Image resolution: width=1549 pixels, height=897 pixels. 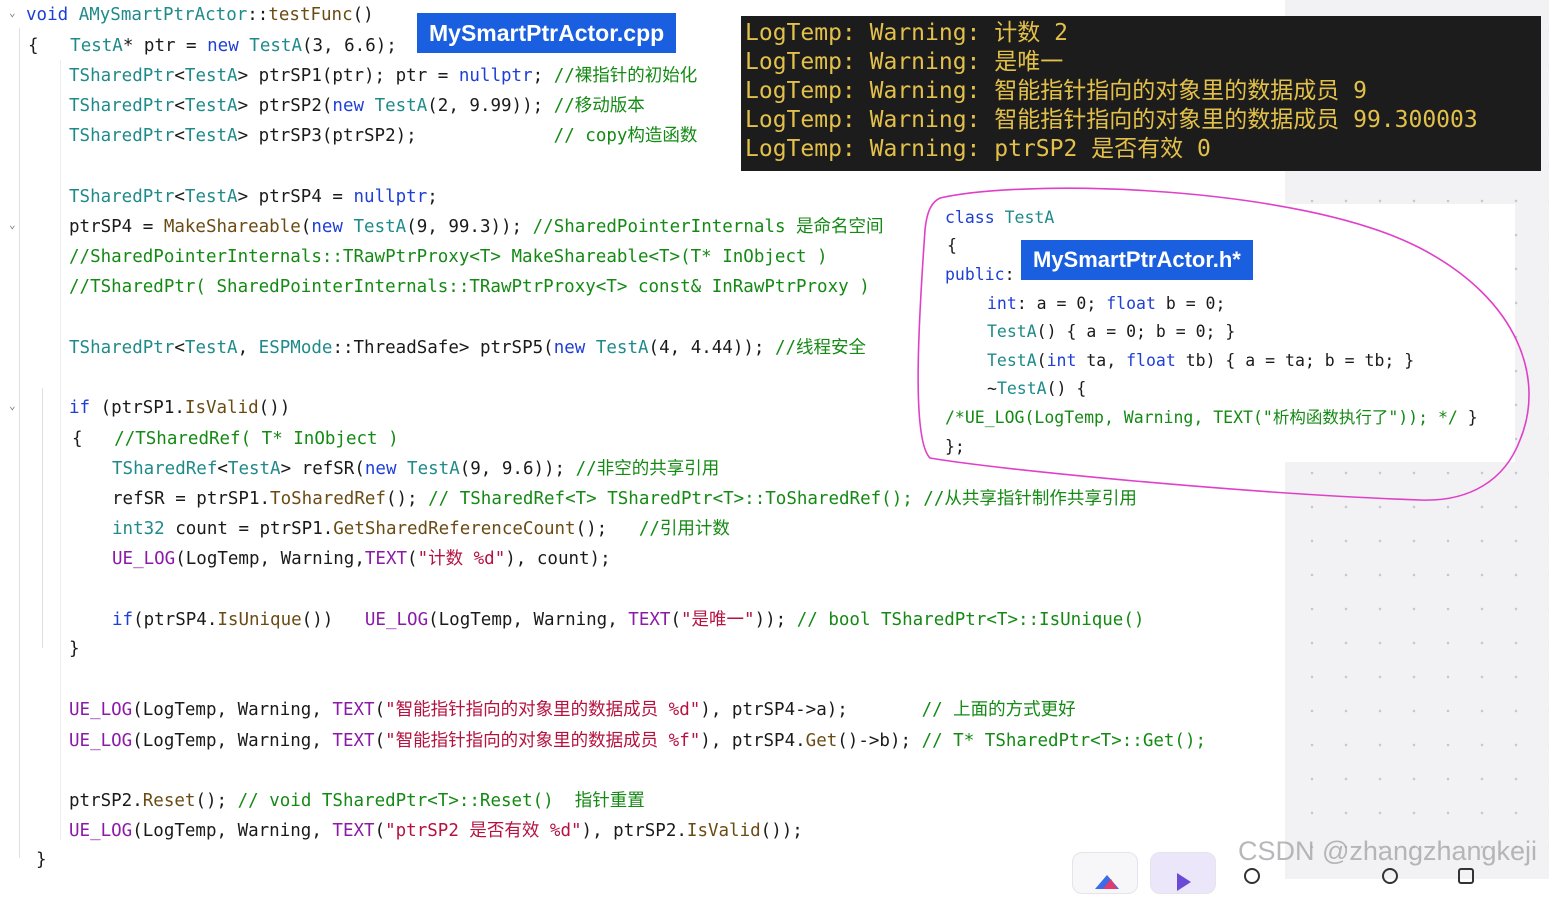 What do you see at coordinates (52, 15) in the screenshot?
I see `code-token: void` at bounding box center [52, 15].